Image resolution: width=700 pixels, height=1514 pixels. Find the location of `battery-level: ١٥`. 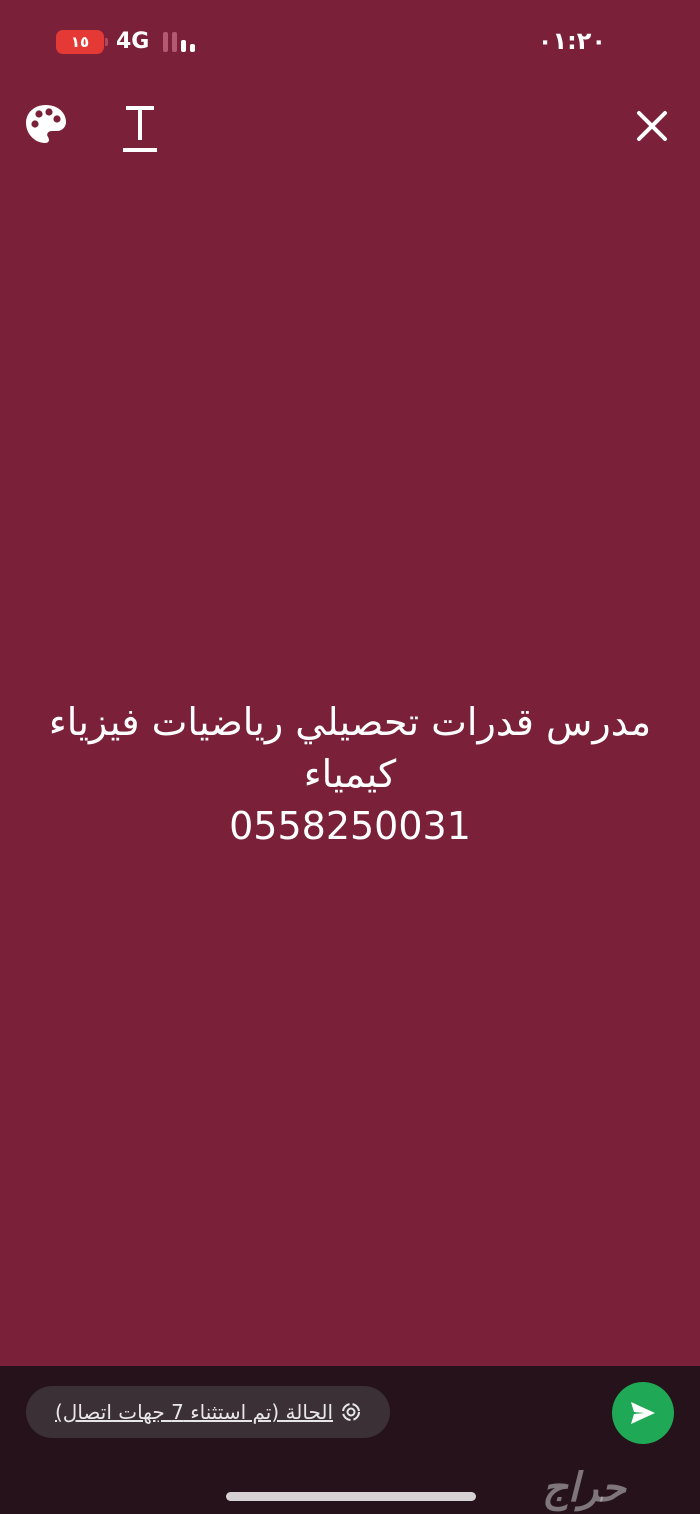

battery-level: ١٥ is located at coordinates (80, 42).